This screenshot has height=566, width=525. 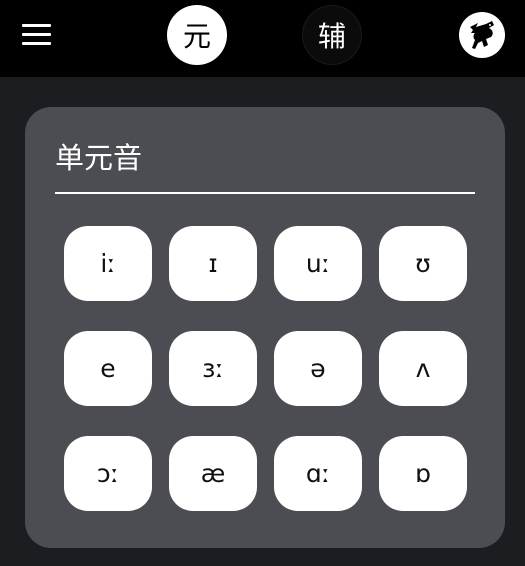 I want to click on phoneme-button: e, so click(x=108, y=368).